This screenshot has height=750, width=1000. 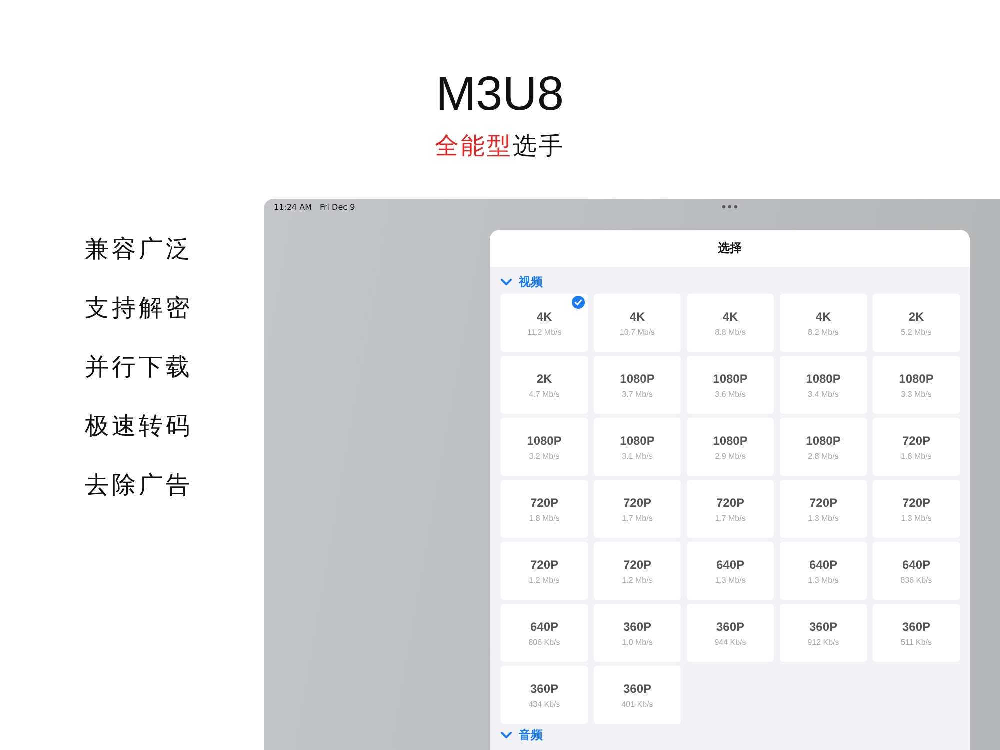 What do you see at coordinates (522, 282) in the screenshot?
I see `section-header: 视频` at bounding box center [522, 282].